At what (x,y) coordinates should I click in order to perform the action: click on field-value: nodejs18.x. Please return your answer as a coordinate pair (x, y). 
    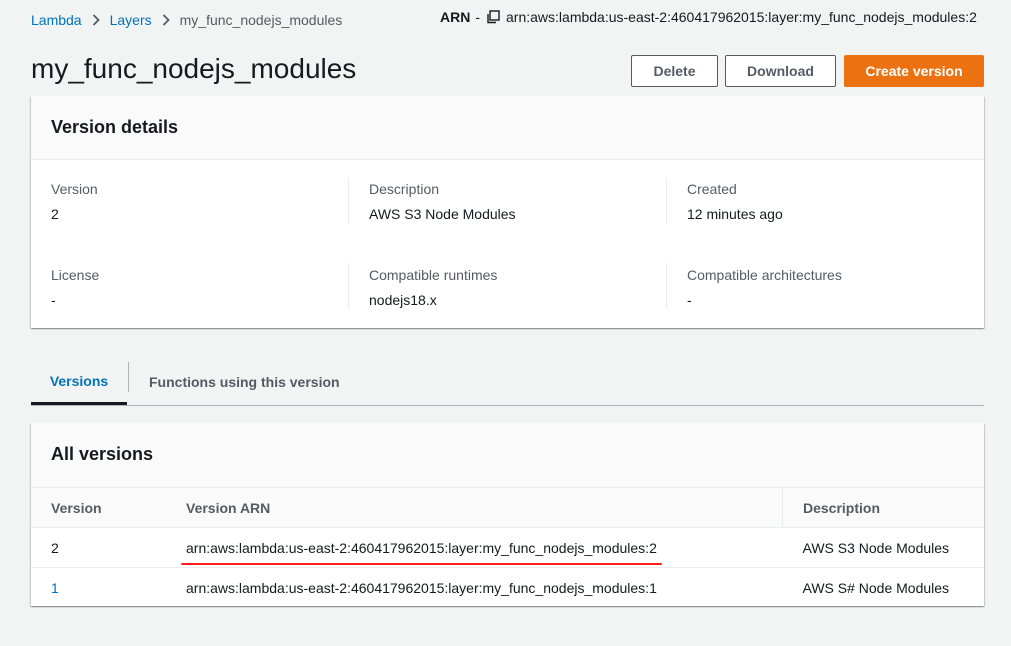
    Looking at the image, I should click on (403, 300).